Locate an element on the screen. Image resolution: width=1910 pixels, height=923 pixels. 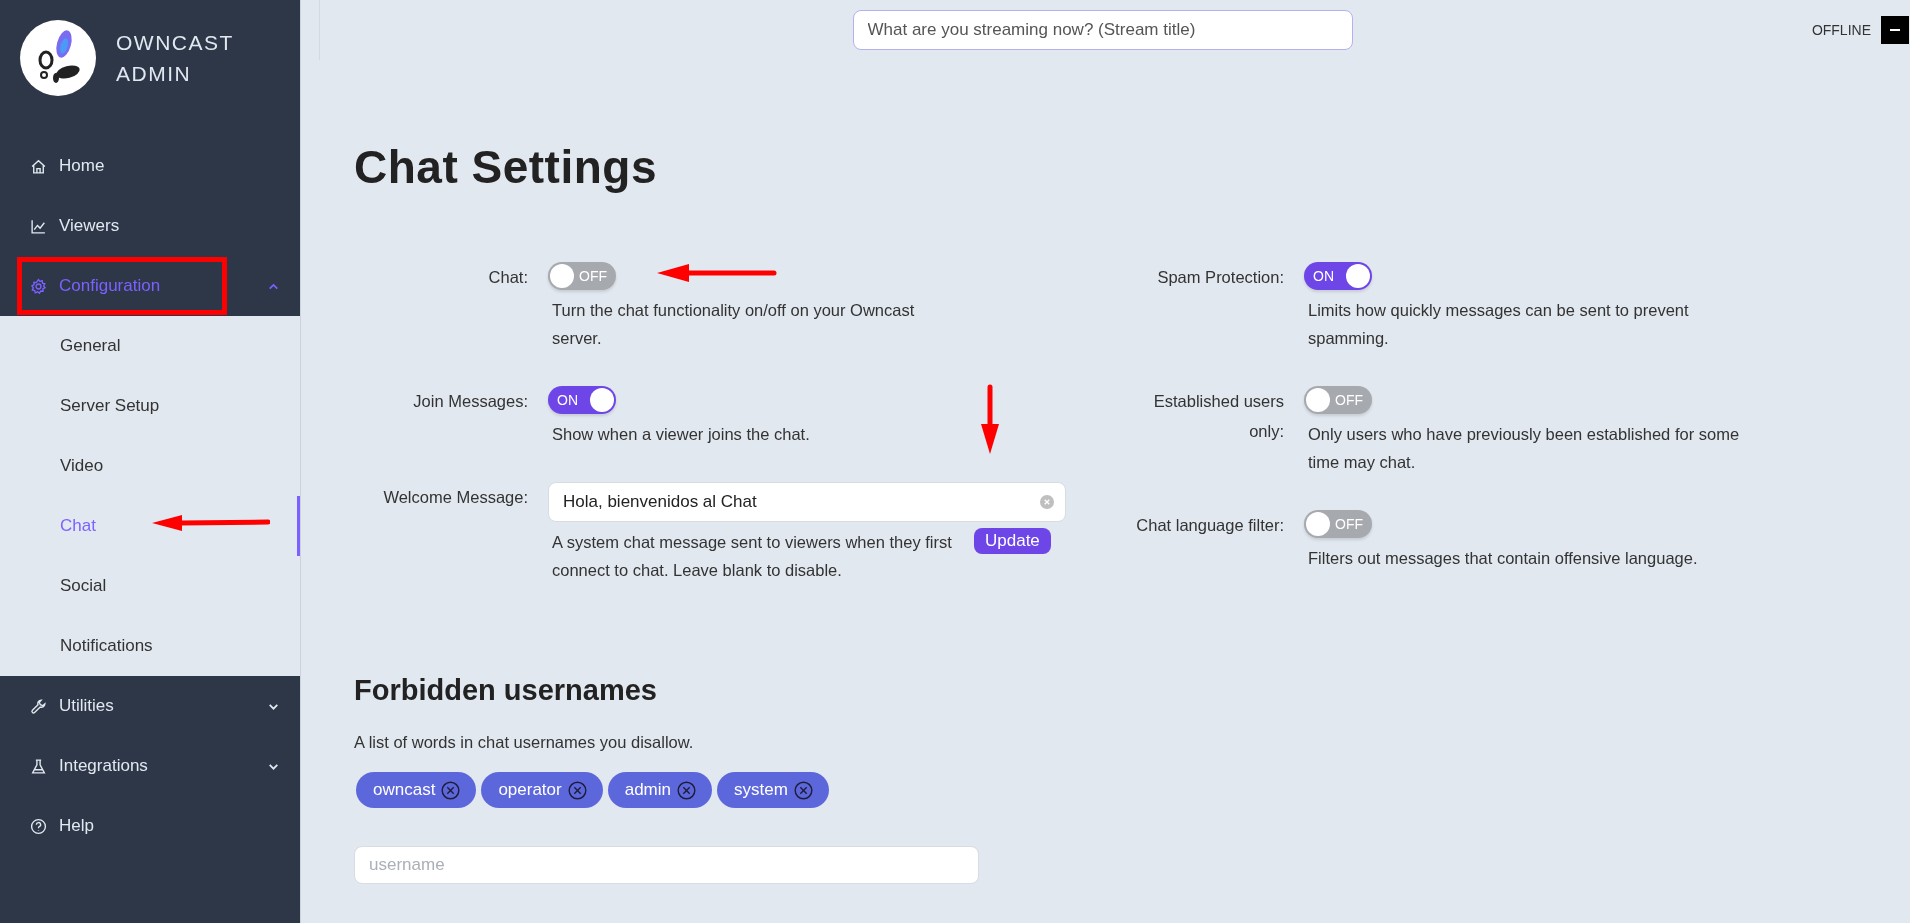
setting-label: Welcome Message: is located at coordinates (455, 497).